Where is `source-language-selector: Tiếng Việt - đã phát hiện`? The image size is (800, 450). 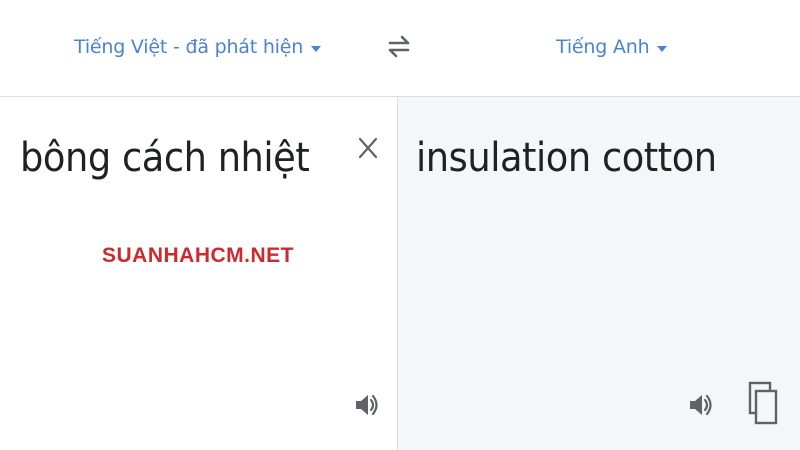 source-language-selector: Tiếng Việt - đã phát hiện is located at coordinates (198, 47).